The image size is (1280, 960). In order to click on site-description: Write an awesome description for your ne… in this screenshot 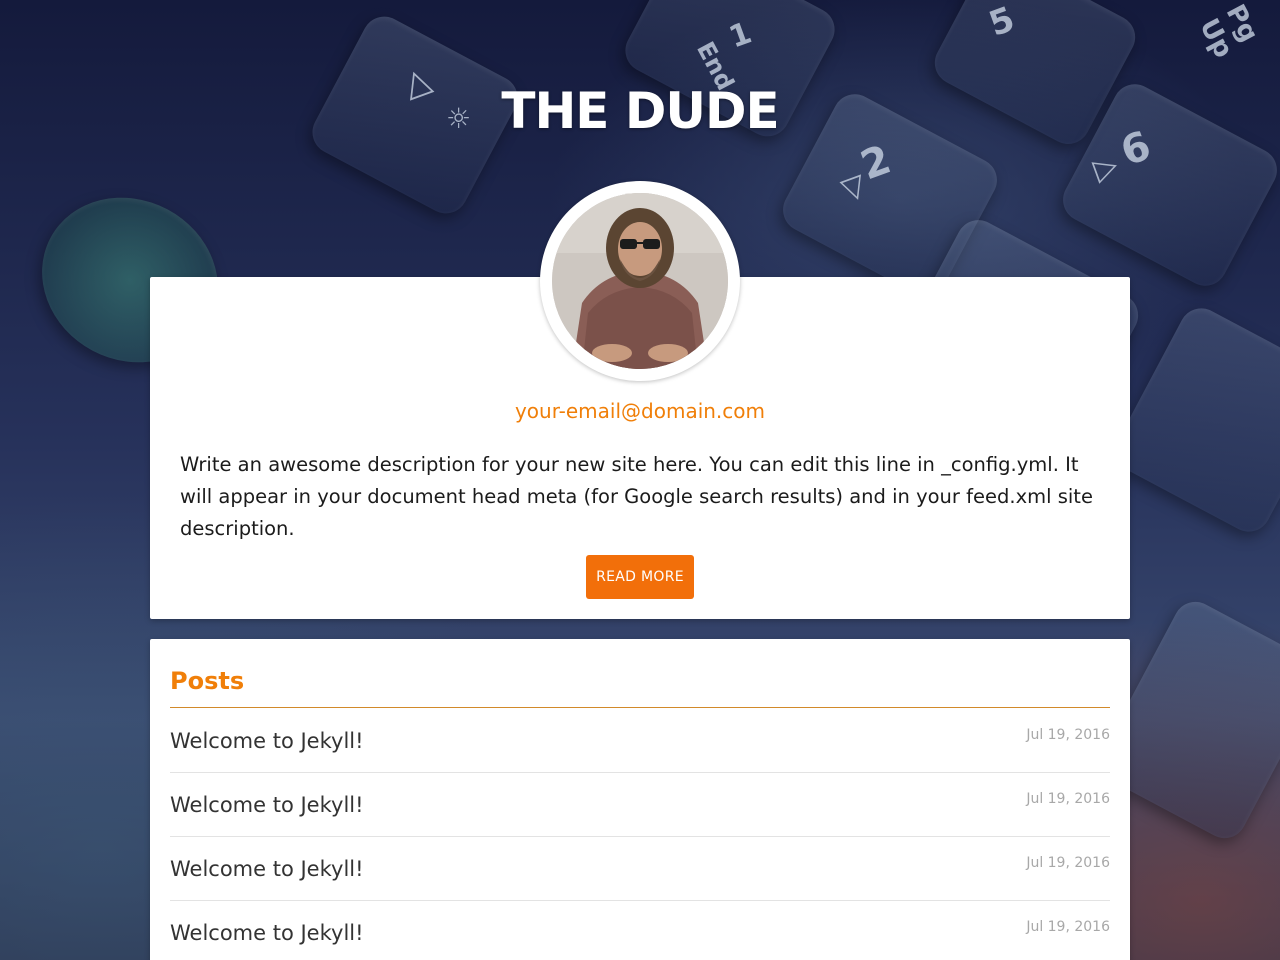, I will do `click(636, 496)`.